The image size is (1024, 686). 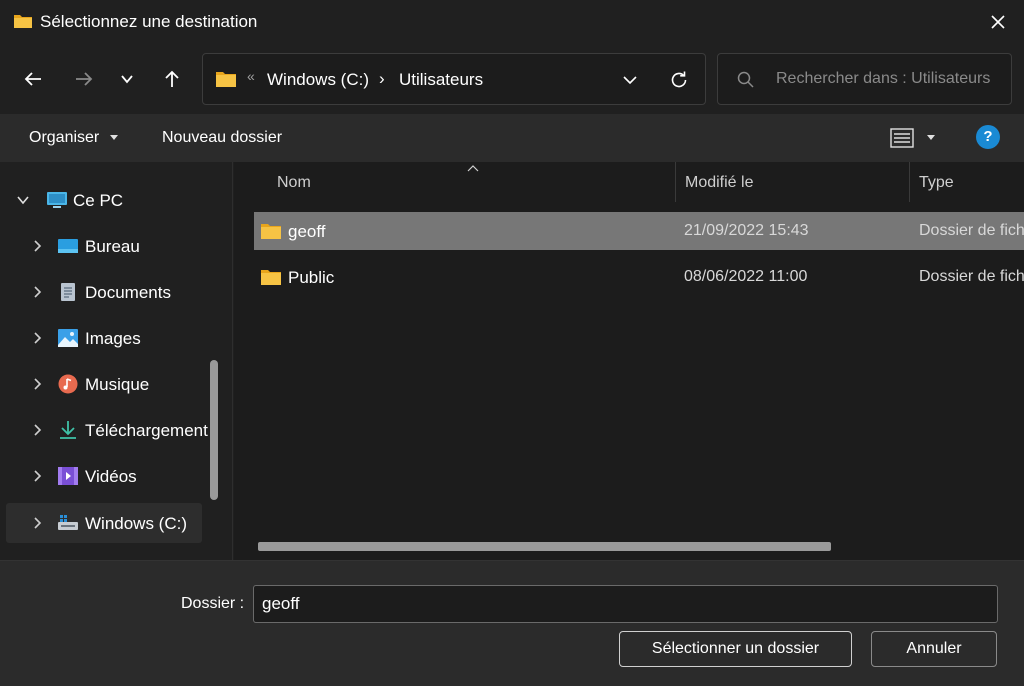 What do you see at coordinates (902, 138) in the screenshot?
I see `details-view-icon` at bounding box center [902, 138].